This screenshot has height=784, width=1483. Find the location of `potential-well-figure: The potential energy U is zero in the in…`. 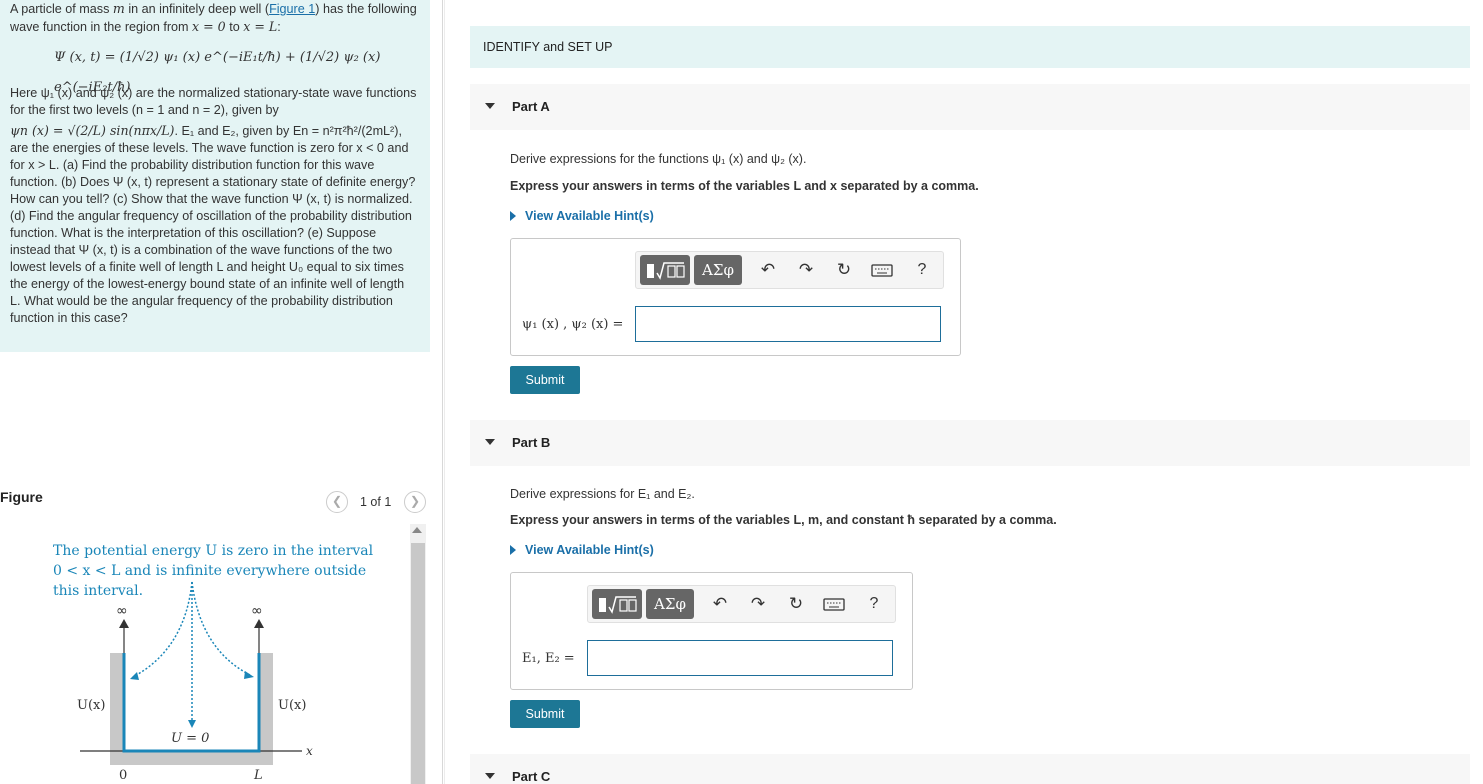

potential-well-figure: The potential energy U is zero in the in… is located at coordinates (213, 663).